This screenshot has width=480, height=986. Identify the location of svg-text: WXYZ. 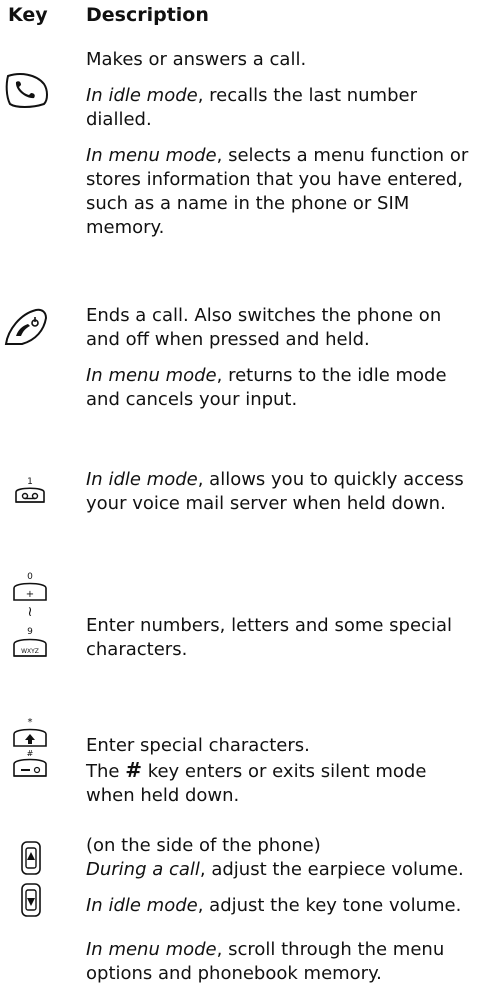
(30, 651).